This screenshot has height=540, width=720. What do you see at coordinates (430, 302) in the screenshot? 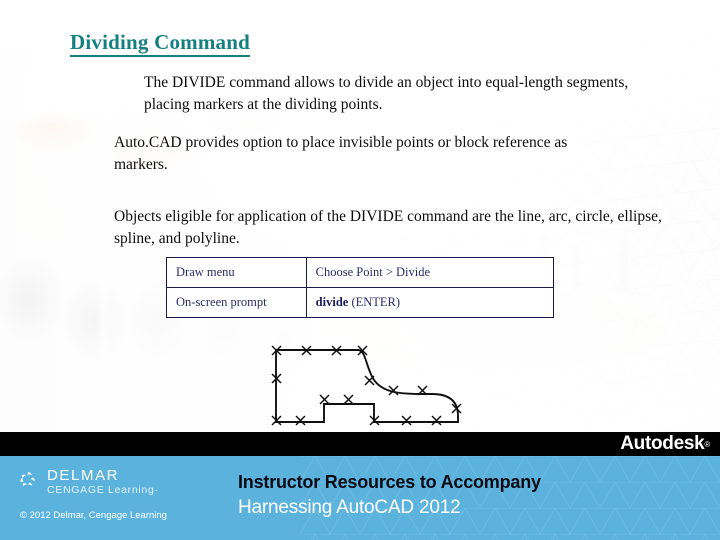
I see `table-cell-value: divide (ENTER)` at bounding box center [430, 302].